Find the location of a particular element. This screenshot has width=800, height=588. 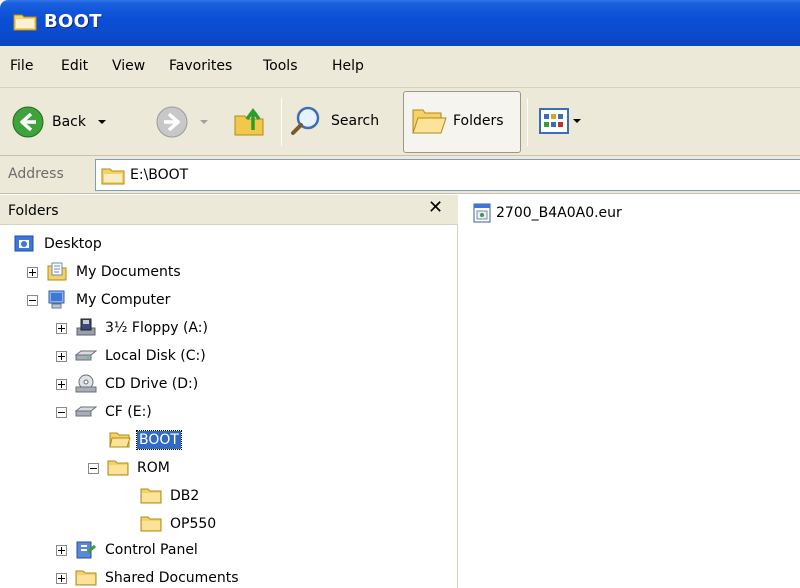

tree-label: 3½ Floppy (A:) is located at coordinates (156, 328).